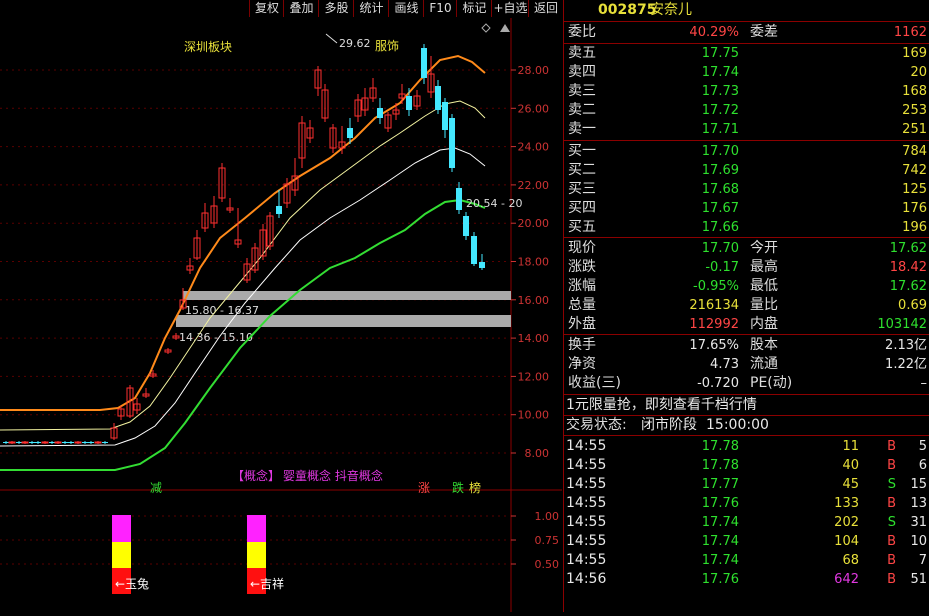 This screenshot has height=616, width=929. Describe the element at coordinates (746, 286) in the screenshot. I see `stat-row: 涨幅 -0.95% 最低 17.62` at that location.